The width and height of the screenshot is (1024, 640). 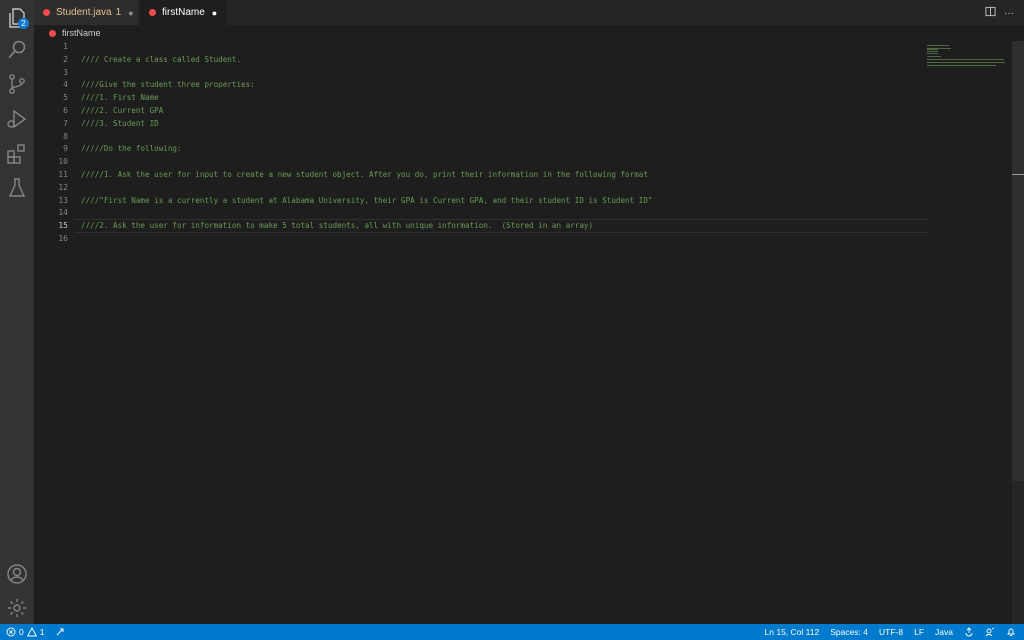 What do you see at coordinates (17, 18) in the screenshot?
I see `files-icon: 2` at bounding box center [17, 18].